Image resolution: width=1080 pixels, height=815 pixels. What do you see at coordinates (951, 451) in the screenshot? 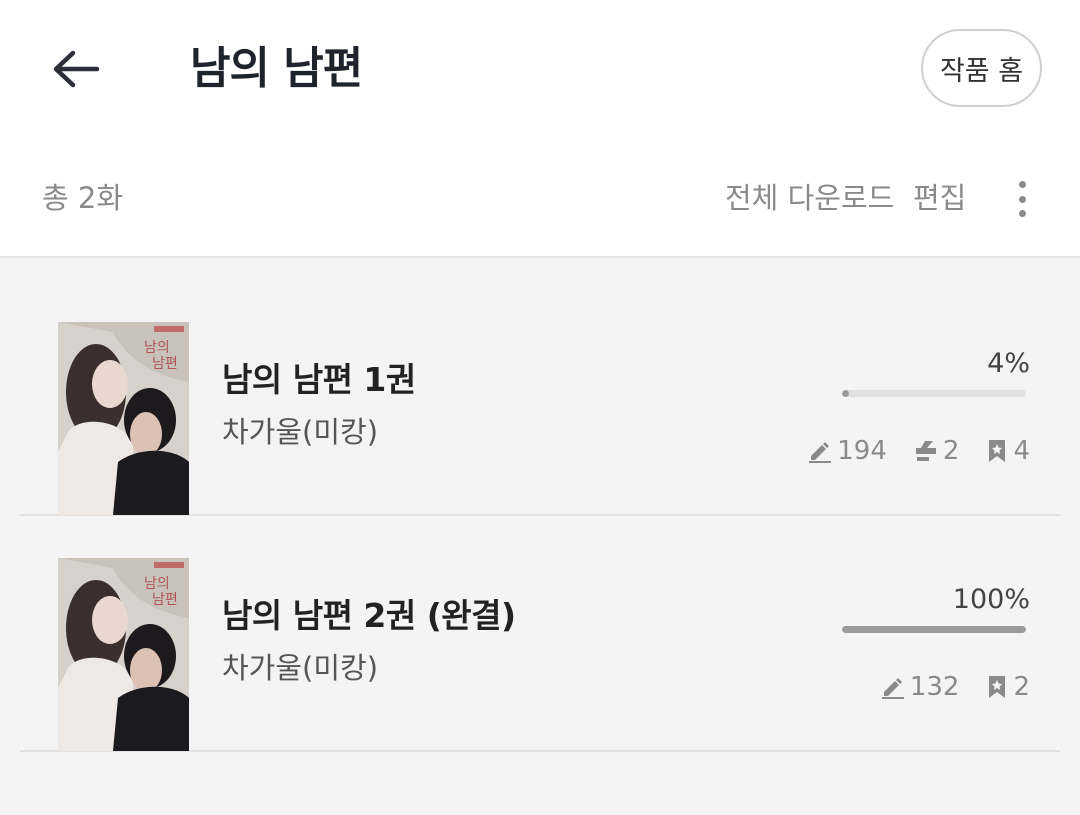
I see `highlights-count: 2` at bounding box center [951, 451].